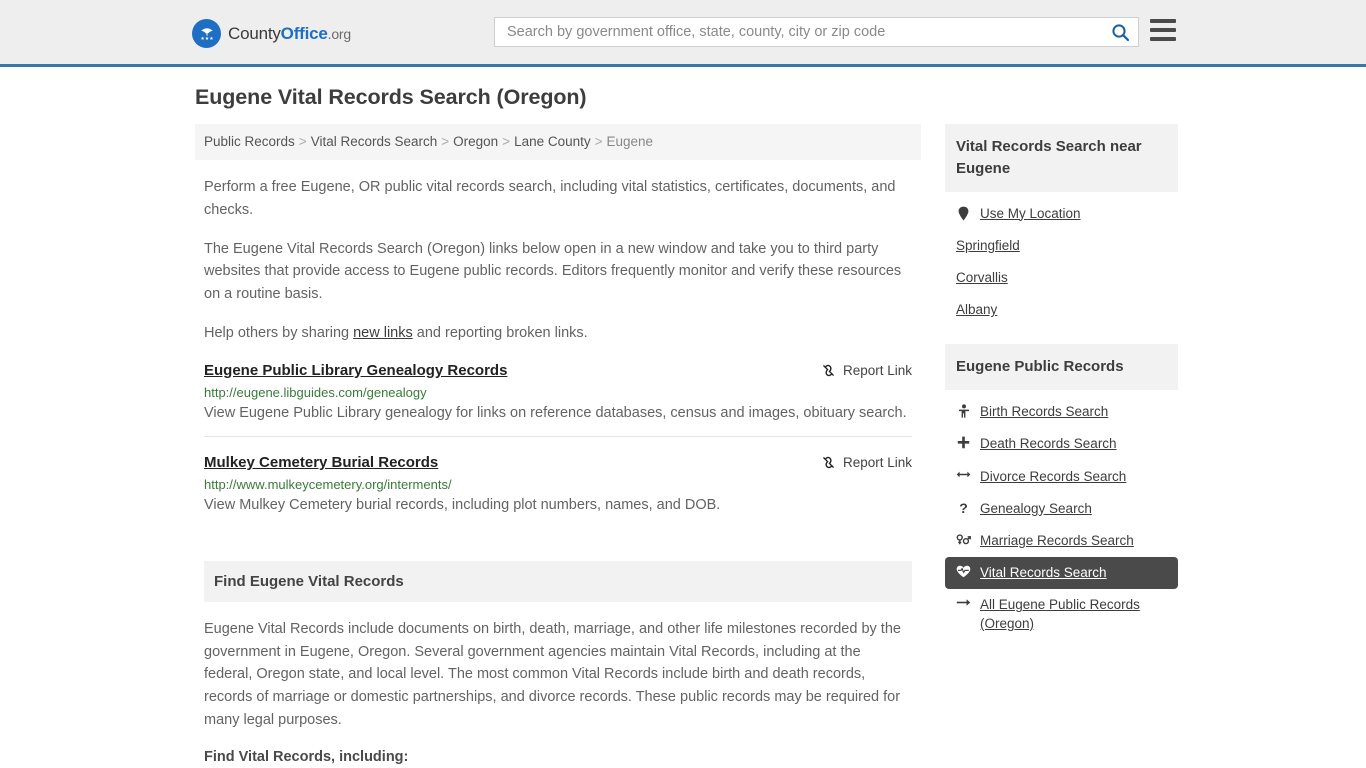 The image size is (1366, 768). What do you see at coordinates (630, 141) in the screenshot?
I see `breadcrumb-item-current: Eugene` at bounding box center [630, 141].